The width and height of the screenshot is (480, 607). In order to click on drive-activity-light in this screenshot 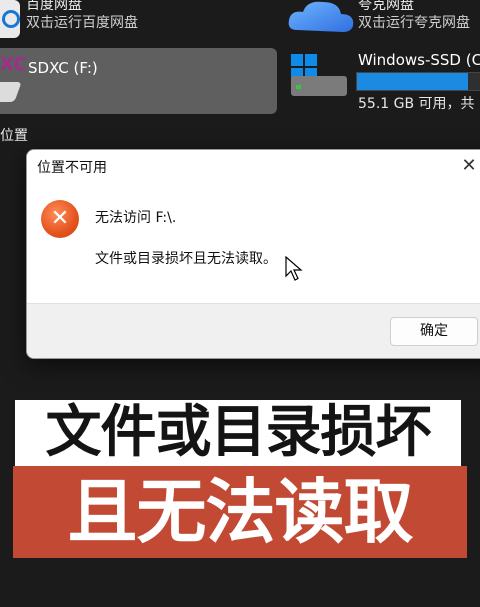, I will do `click(298, 87)`.